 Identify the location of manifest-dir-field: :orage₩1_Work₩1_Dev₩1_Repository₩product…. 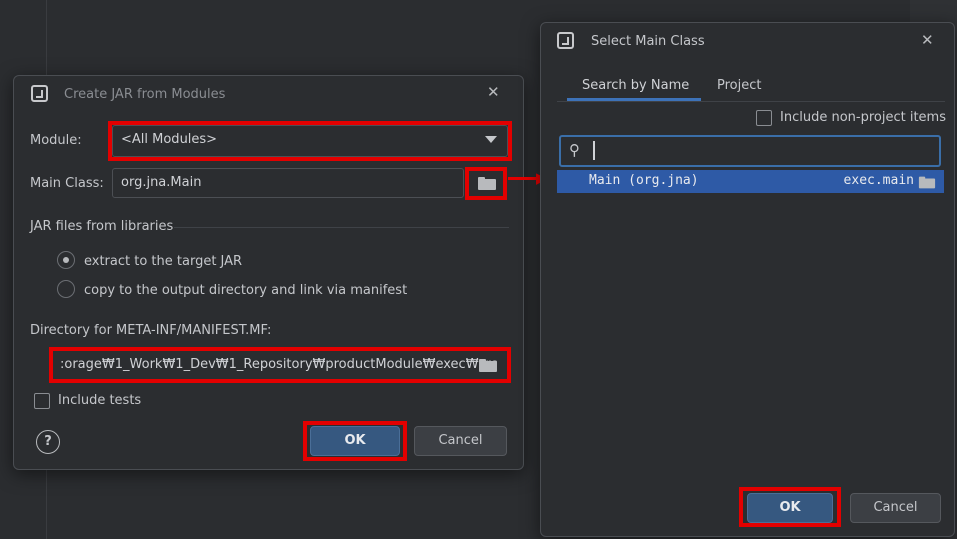
(280, 365).